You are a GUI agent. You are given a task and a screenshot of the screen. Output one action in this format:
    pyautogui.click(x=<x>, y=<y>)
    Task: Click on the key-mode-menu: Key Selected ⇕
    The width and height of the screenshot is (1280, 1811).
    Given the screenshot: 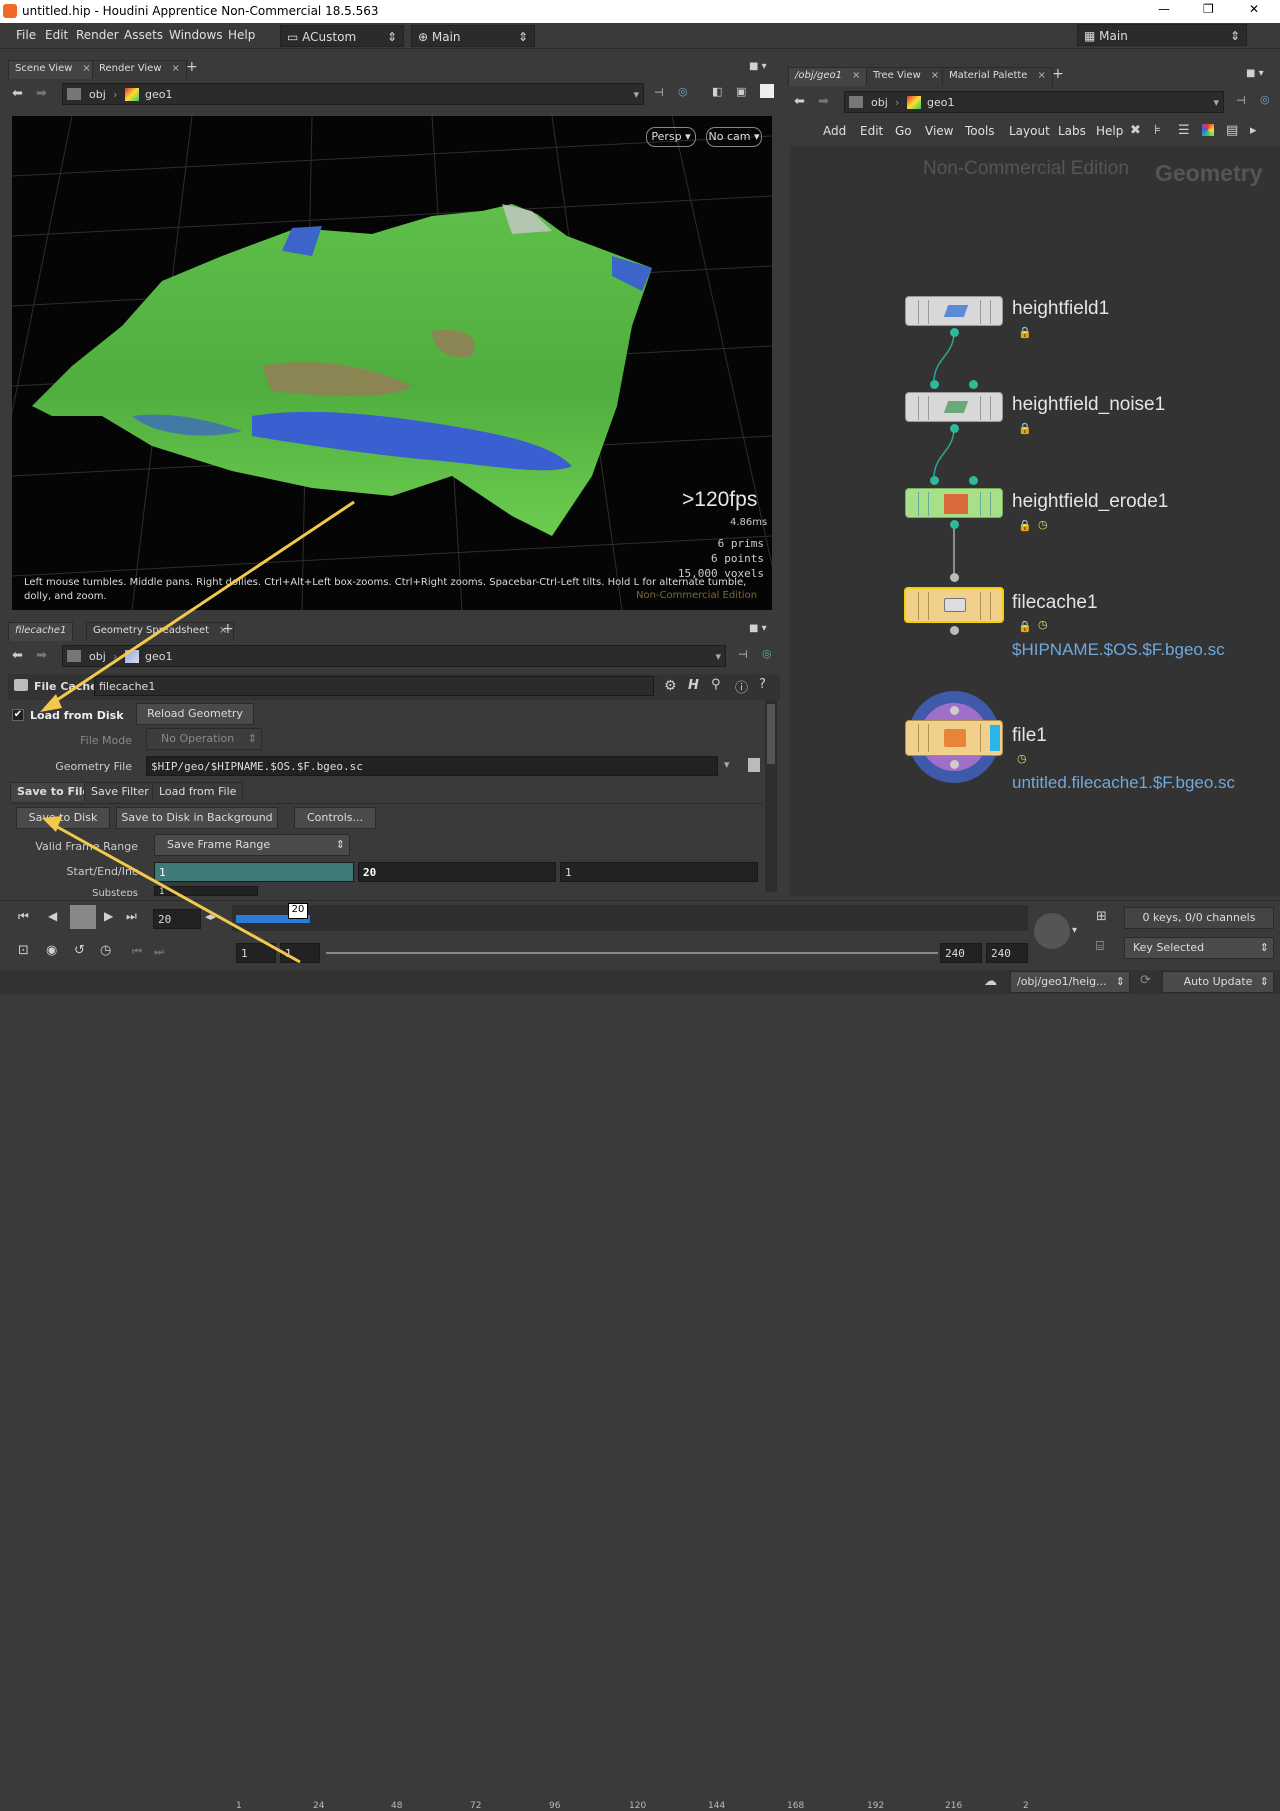 What is the action you would take?
    pyautogui.click(x=1199, y=948)
    